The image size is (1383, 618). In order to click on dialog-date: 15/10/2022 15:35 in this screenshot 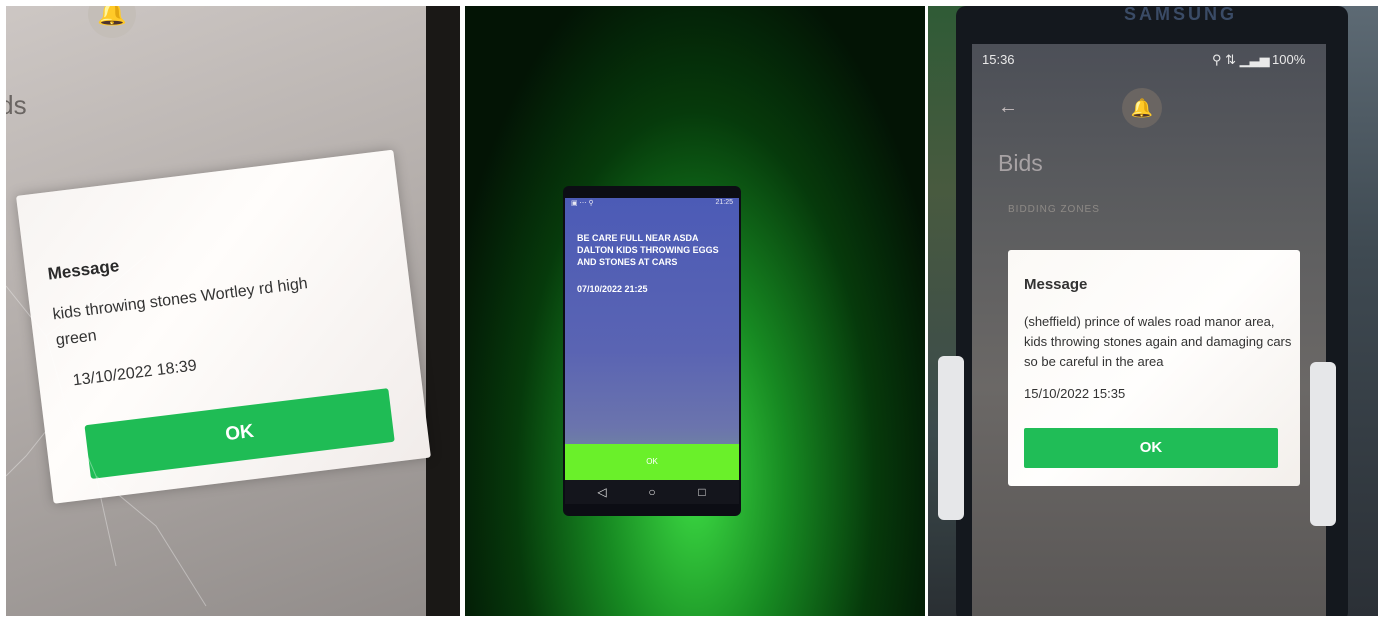, I will do `click(1075, 393)`.